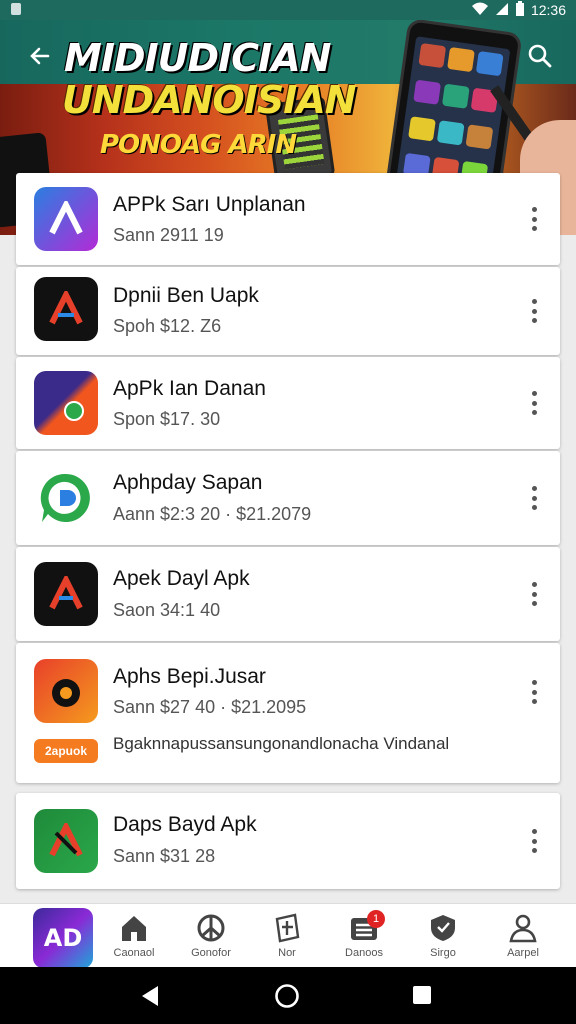 This screenshot has width=576, height=1024. I want to click on app-shortcut-label: AD, so click(63, 938).